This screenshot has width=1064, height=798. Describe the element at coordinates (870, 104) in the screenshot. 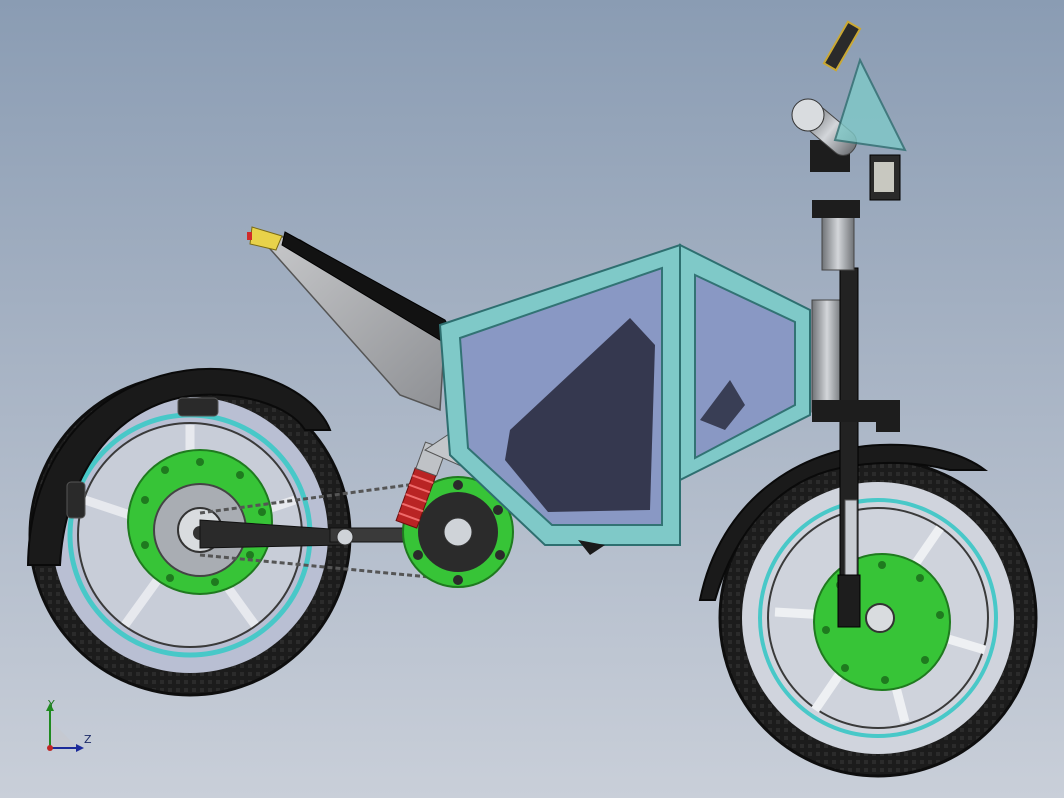

I see `dashboard-bracket` at that location.